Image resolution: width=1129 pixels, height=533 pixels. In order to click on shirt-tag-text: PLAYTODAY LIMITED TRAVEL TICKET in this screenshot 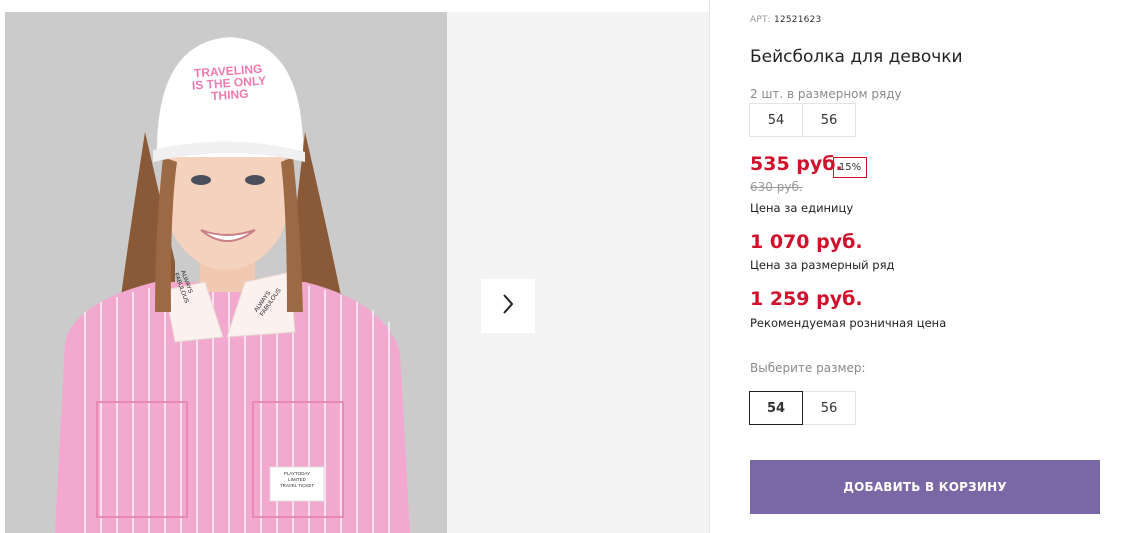, I will do `click(297, 480)`.